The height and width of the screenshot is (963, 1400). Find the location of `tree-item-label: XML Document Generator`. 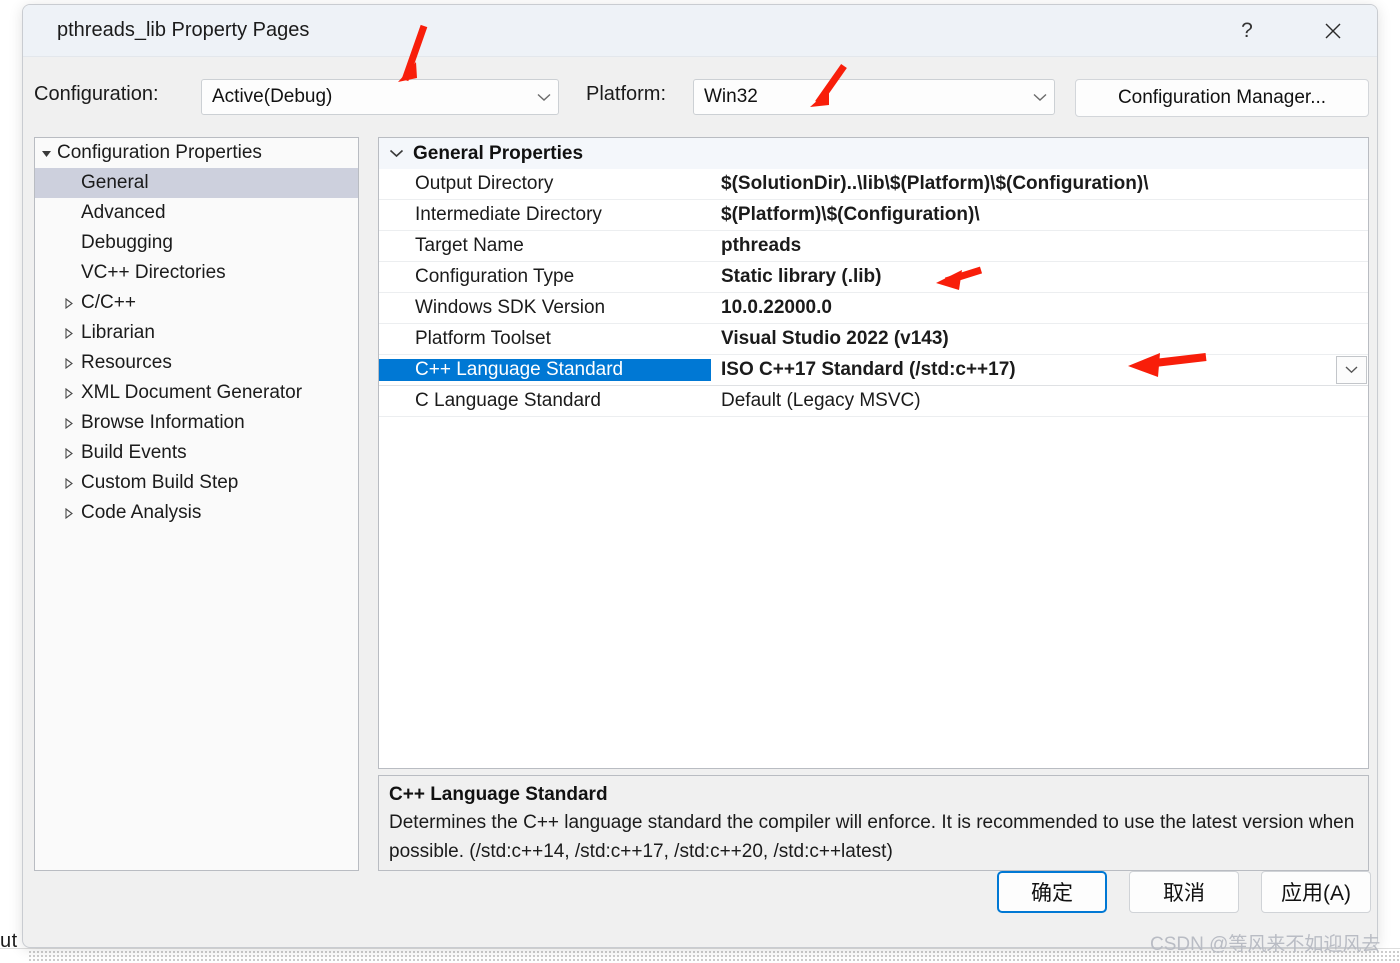

tree-item-label: XML Document Generator is located at coordinates (192, 392).